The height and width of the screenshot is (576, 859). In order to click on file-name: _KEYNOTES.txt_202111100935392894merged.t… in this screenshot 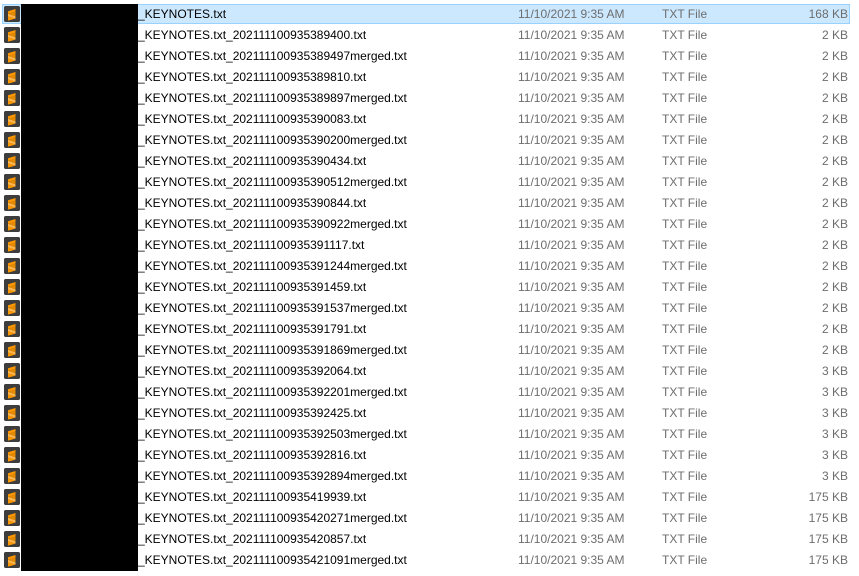, I will do `click(272, 476)`.